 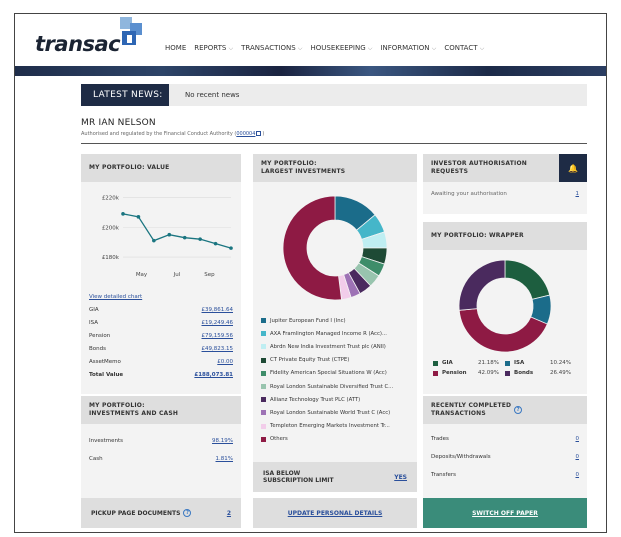 I want to click on wrapper-donut, so click(x=505, y=306).